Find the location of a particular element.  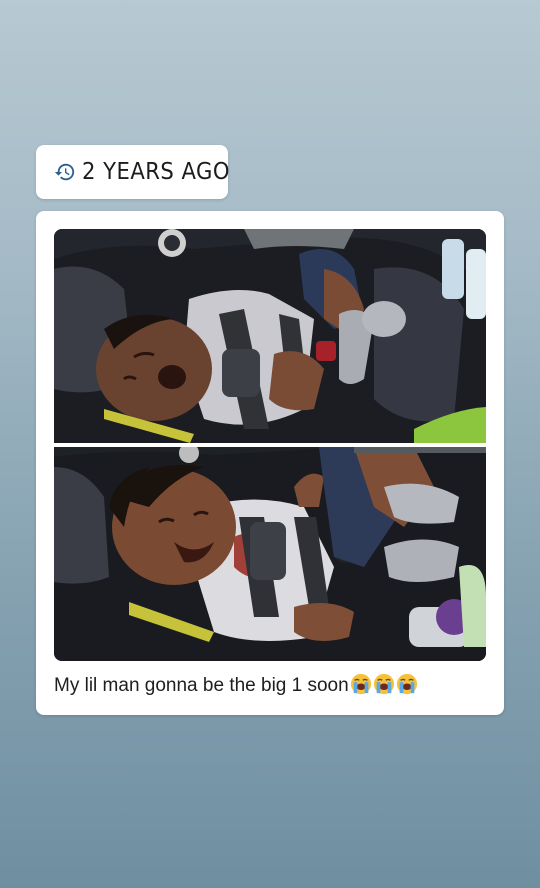

memory-badge: 2 YEARS AGO is located at coordinates (133, 172).